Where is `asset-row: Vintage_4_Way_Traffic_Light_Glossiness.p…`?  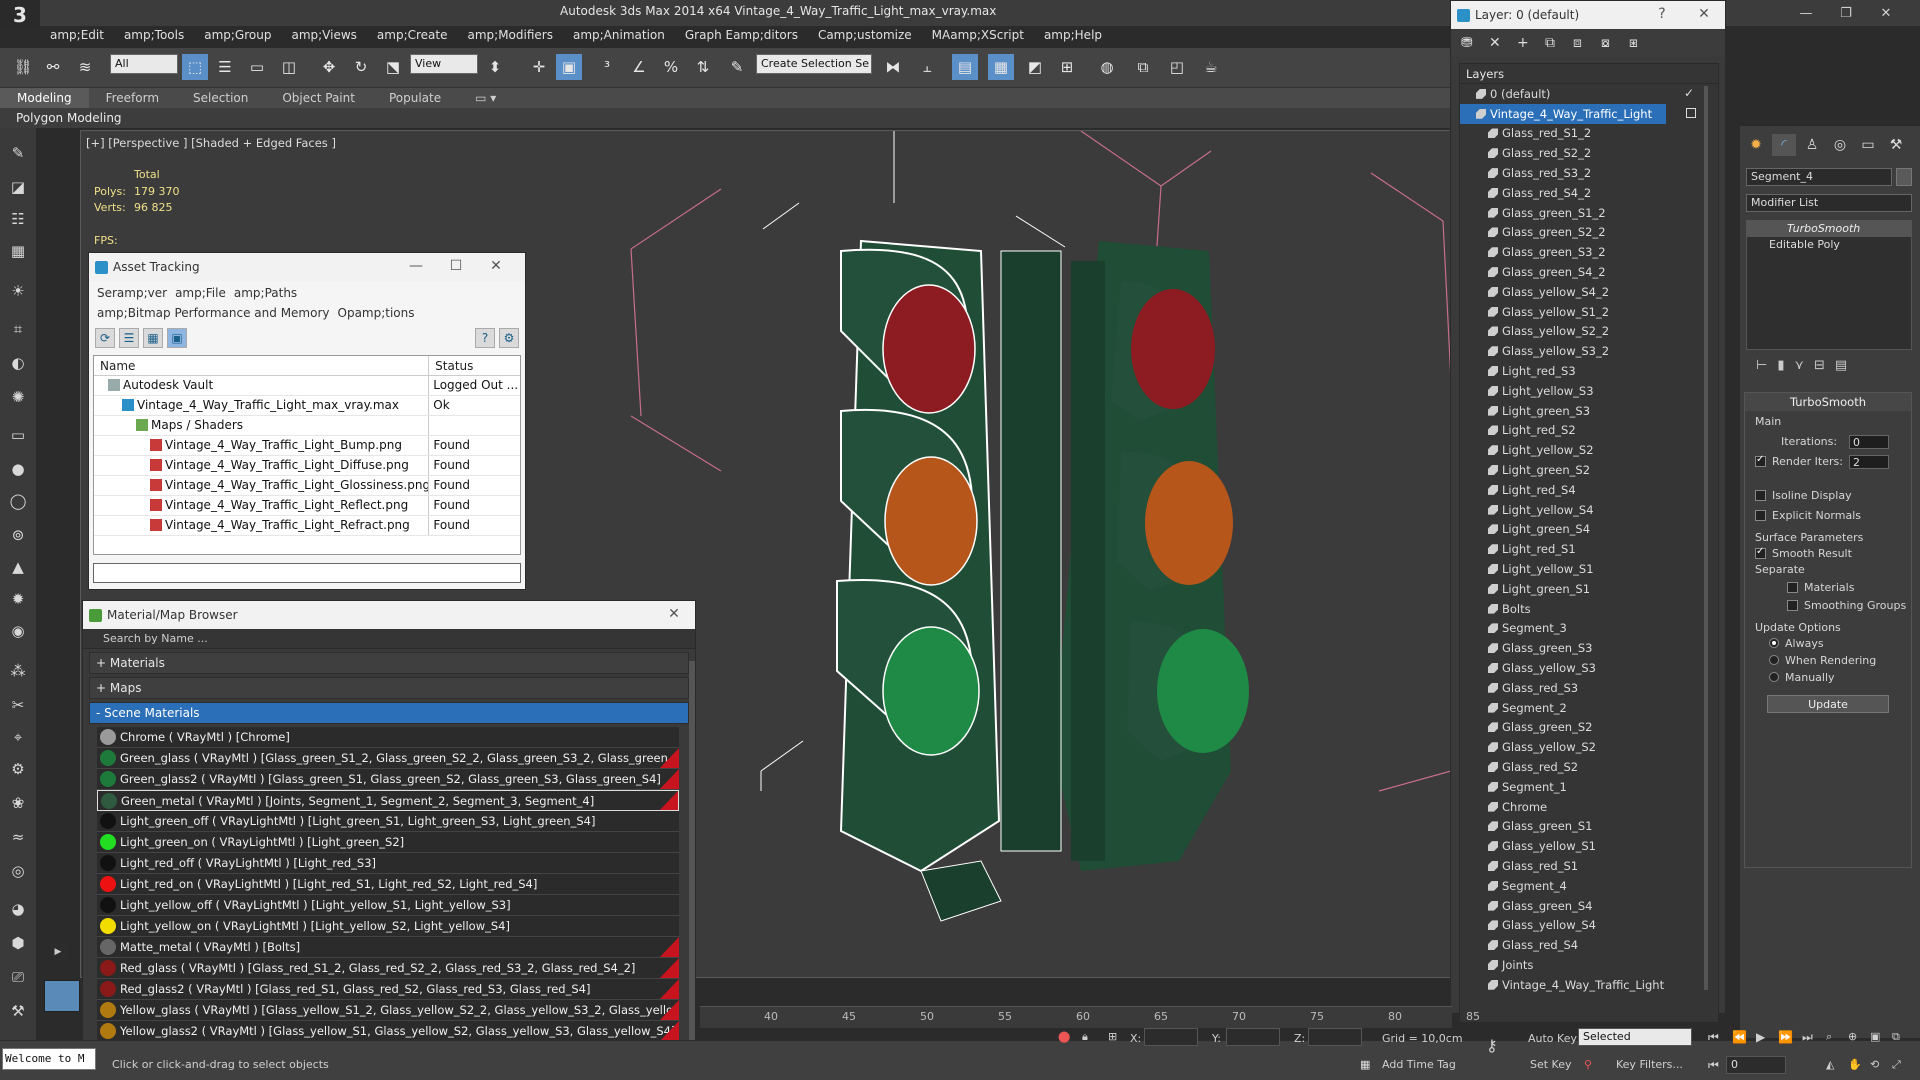
asset-row: Vintage_4_Way_Traffic_Light_Glossiness.p… is located at coordinates (307, 486).